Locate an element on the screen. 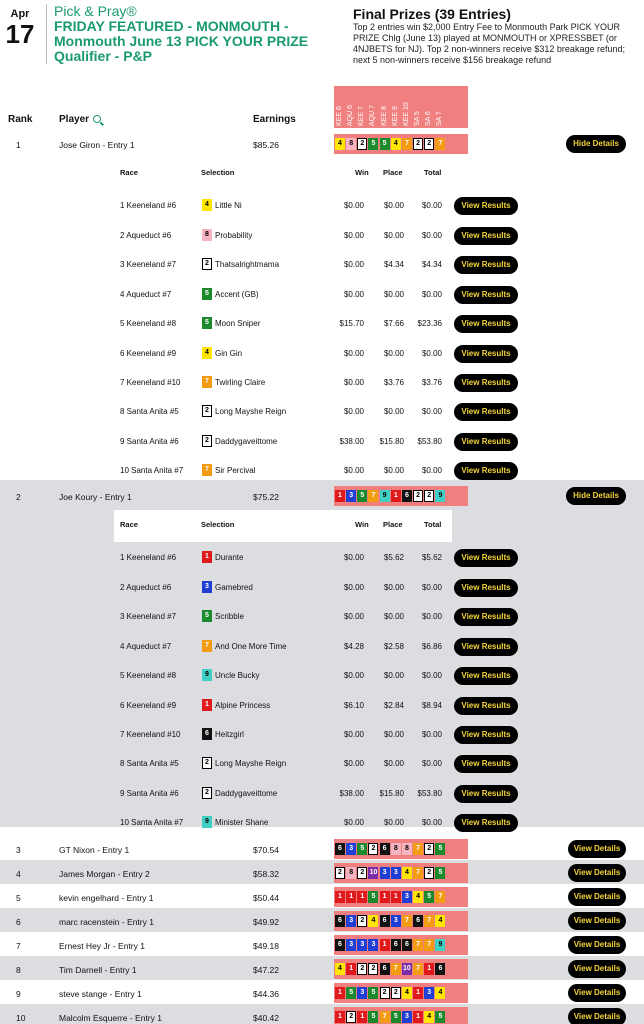 This screenshot has height=1024, width=644. race-header-label: SA 5 is located at coordinates (418, 118).